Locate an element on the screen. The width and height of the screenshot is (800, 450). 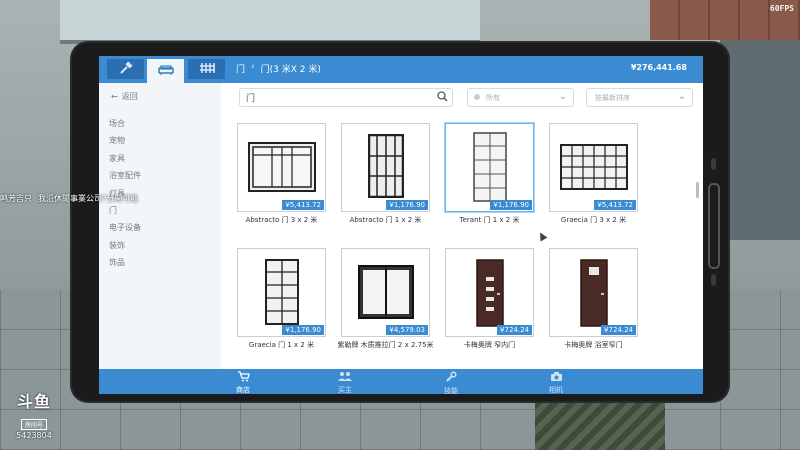
hammer-icon is located at coordinates (126, 69).